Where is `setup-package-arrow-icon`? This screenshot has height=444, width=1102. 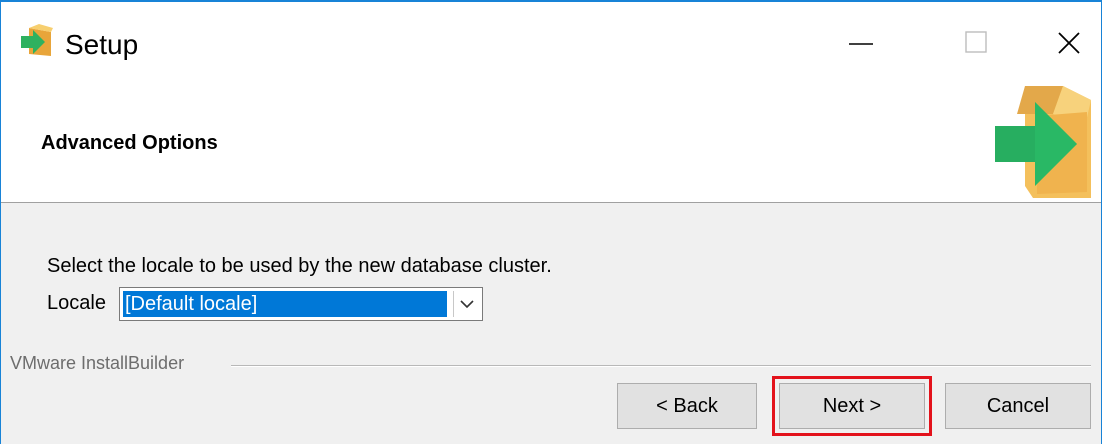
setup-package-arrow-icon is located at coordinates (37, 40).